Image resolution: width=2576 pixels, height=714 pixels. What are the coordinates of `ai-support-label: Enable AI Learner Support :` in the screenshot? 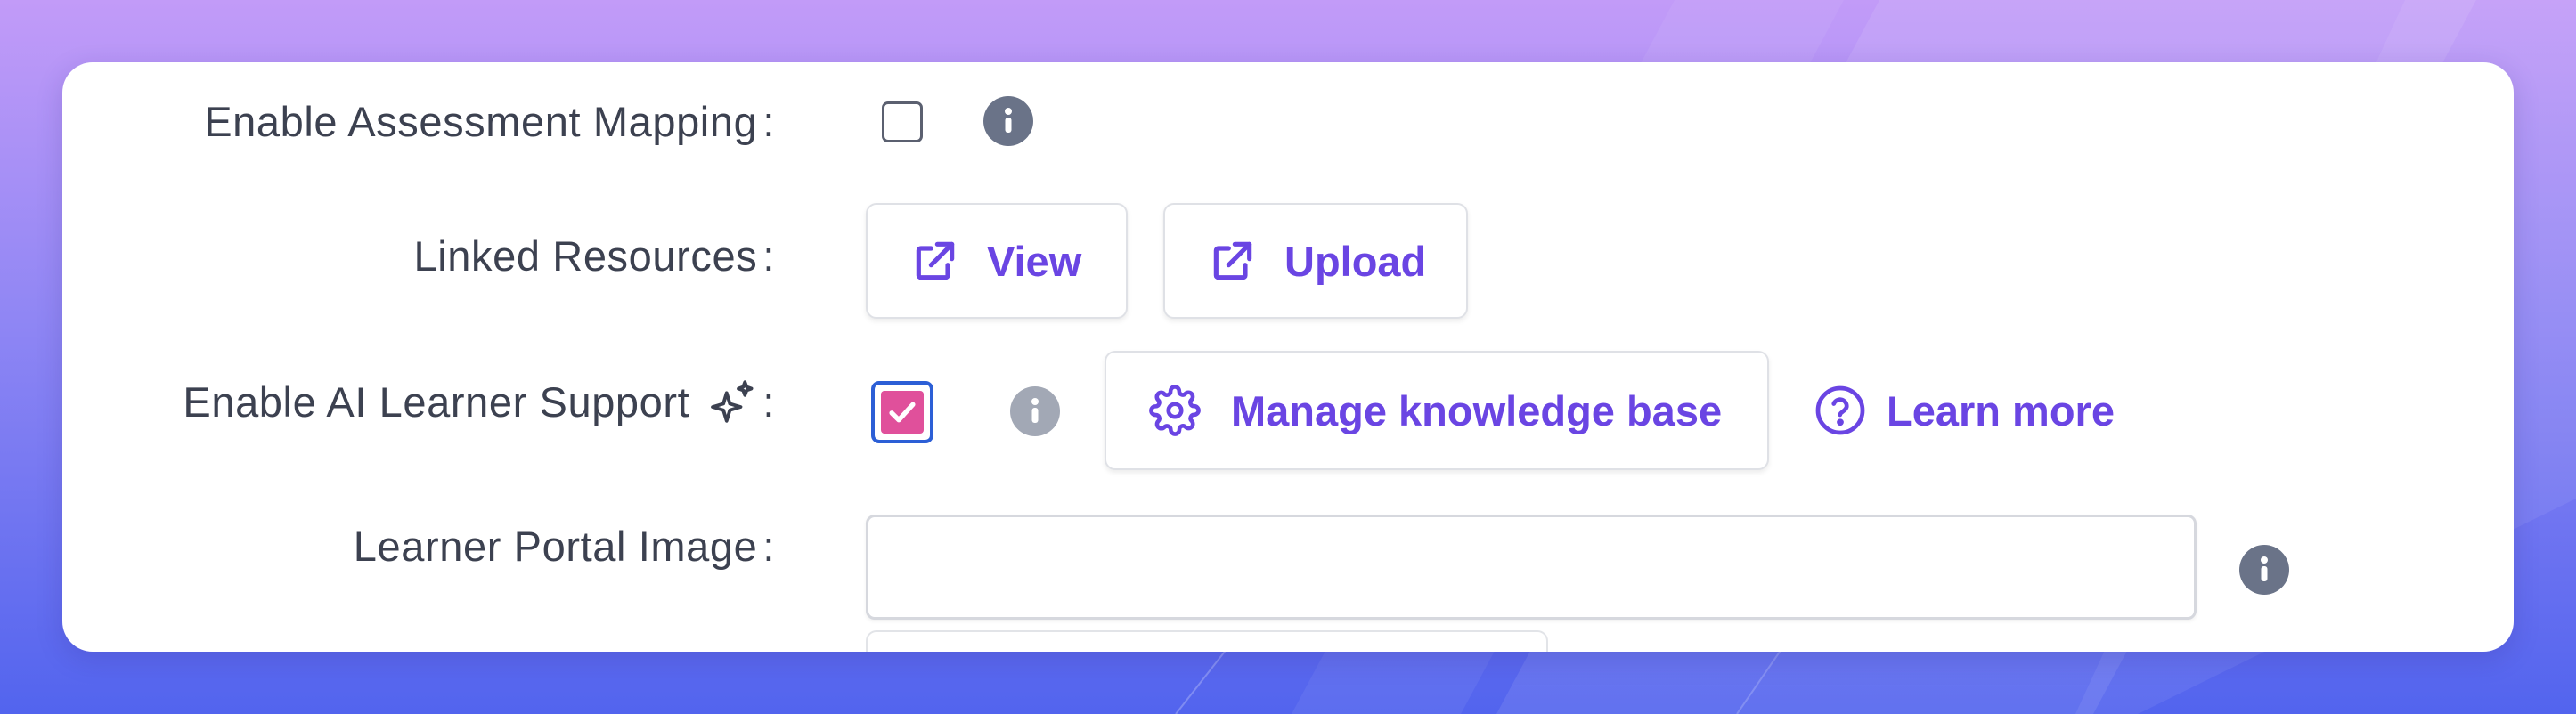 It's located at (479, 401).